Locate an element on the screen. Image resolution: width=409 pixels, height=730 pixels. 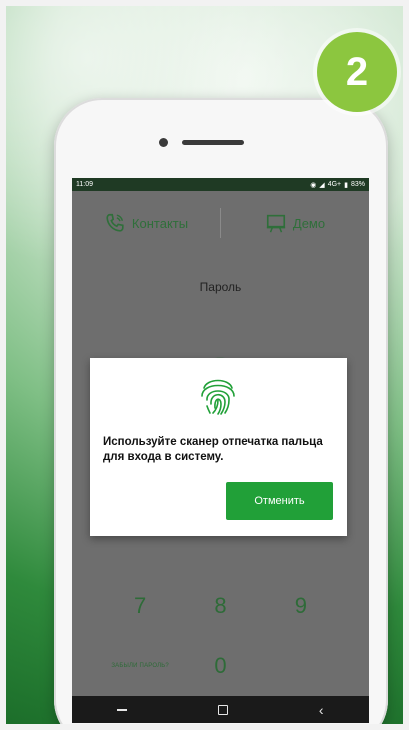
presentation-screen-icon is located at coordinates (276, 223).